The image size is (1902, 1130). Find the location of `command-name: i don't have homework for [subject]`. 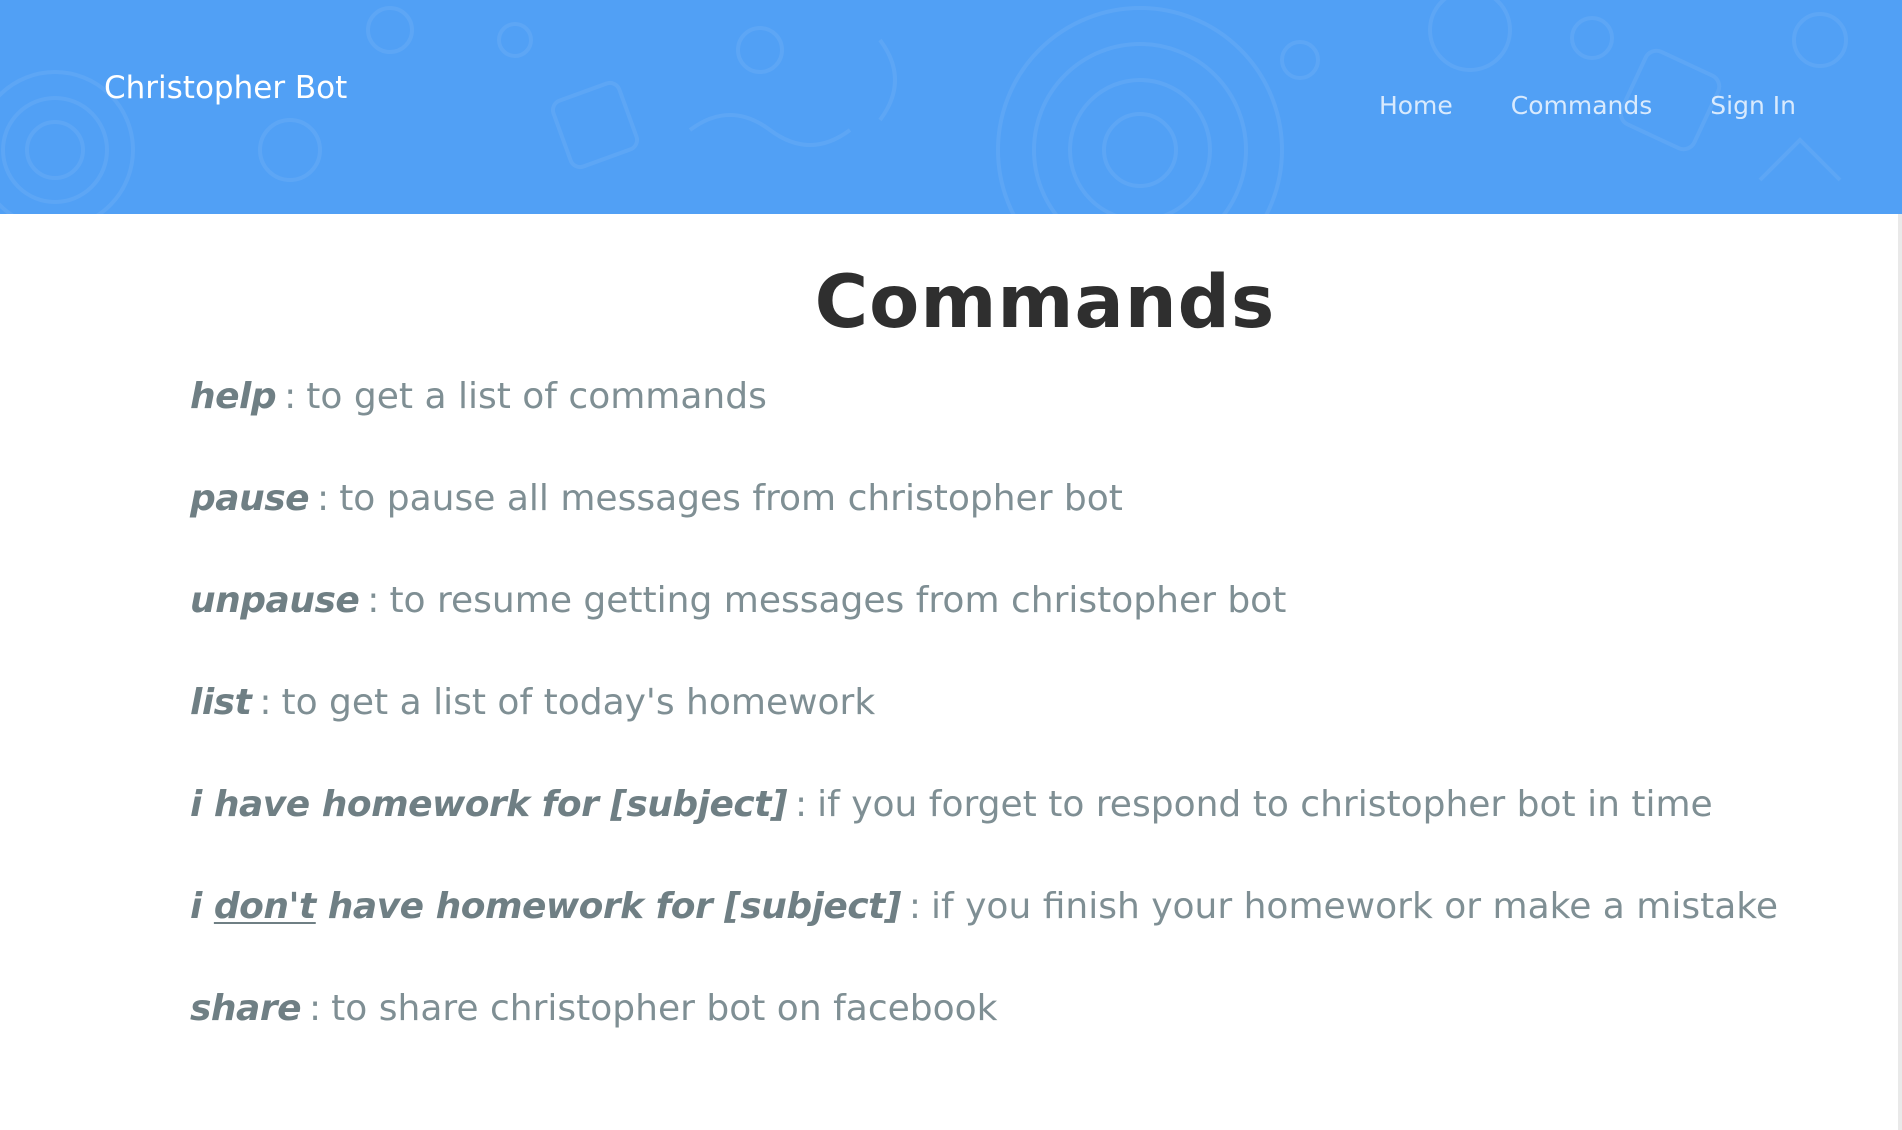

command-name: i don't have homework for [subject] is located at coordinates (545, 907).